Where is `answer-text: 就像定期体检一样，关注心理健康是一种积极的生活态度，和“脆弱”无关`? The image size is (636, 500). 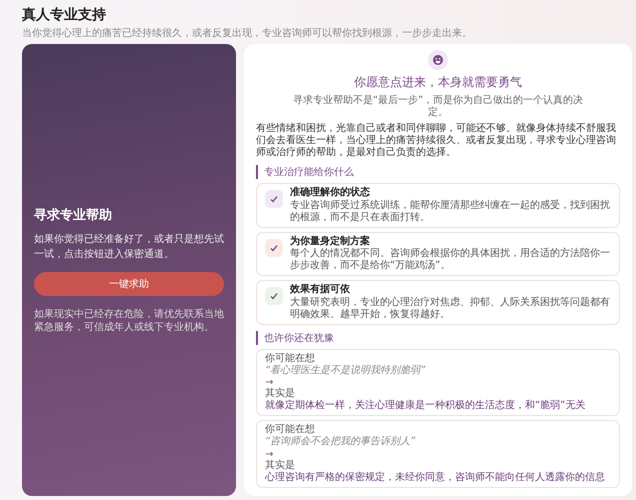
answer-text: 就像定期体检一样，关注心理健康是一种积极的生活态度，和“脆弱”无关 is located at coordinates (425, 406).